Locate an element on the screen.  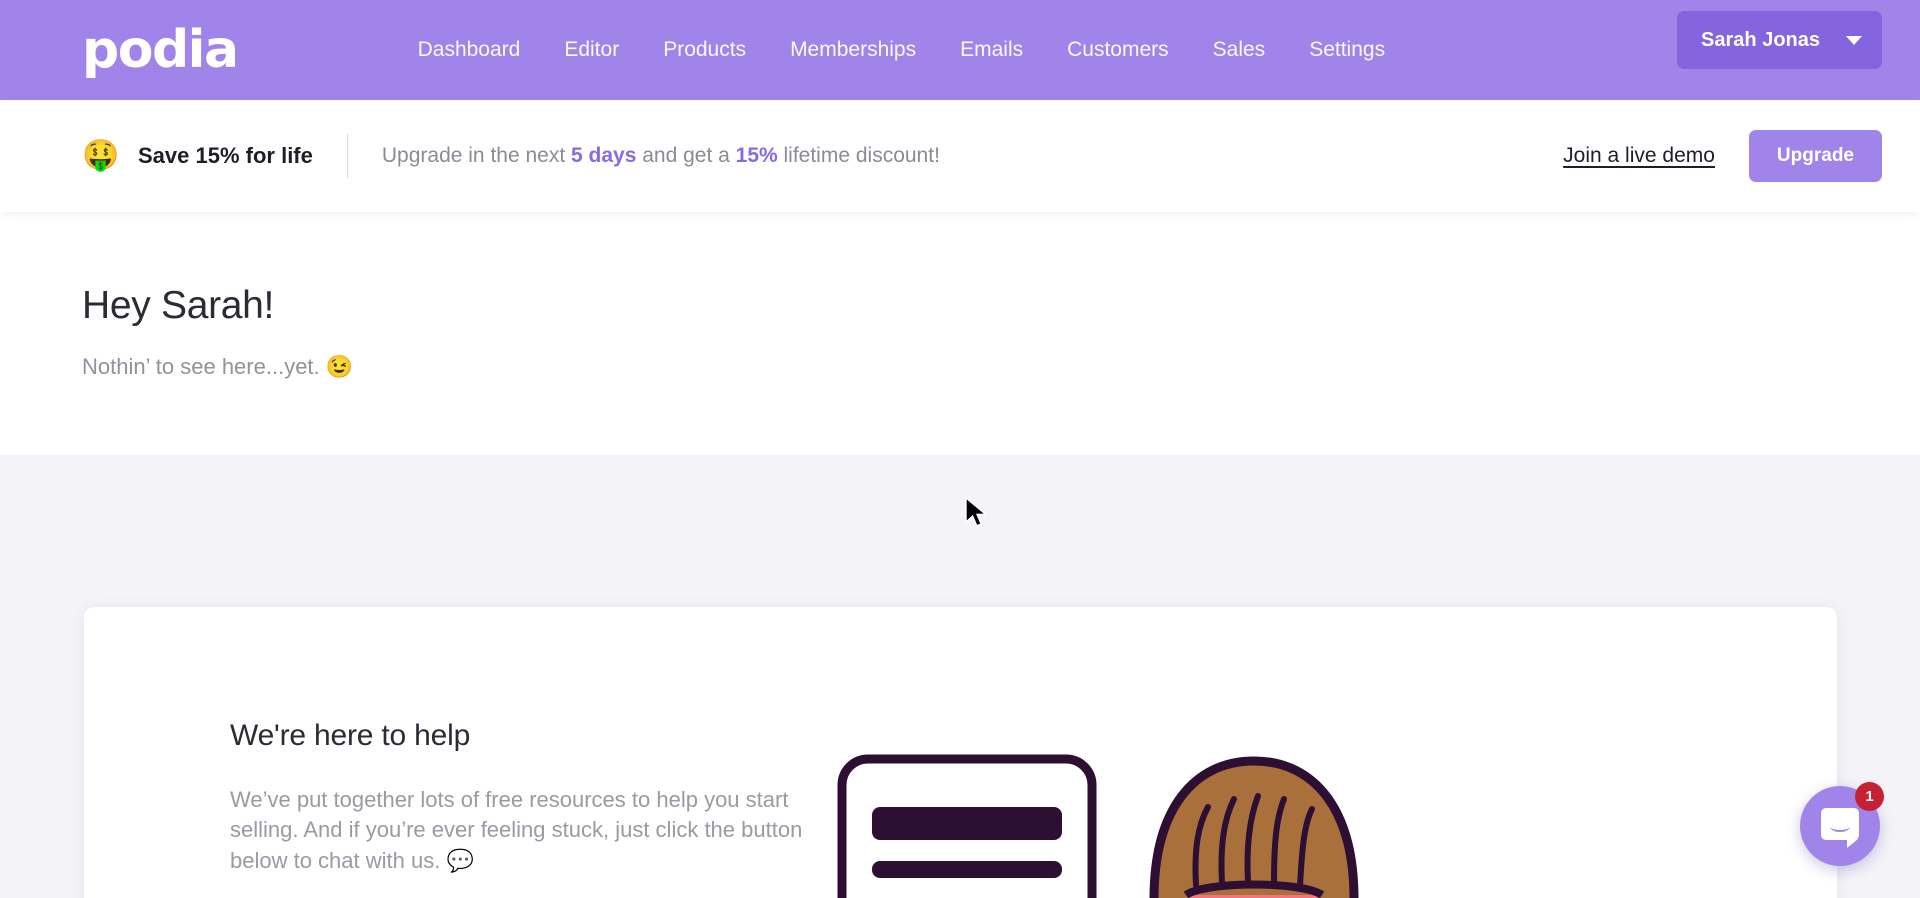
nav-item-dashboard: Dashboard is located at coordinates (469, 50).